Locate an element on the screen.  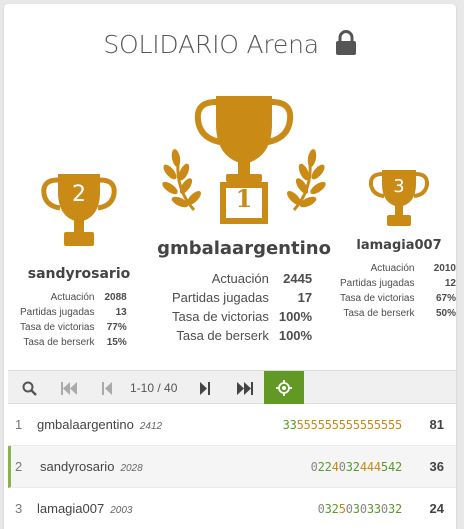
row-player: sandyrosario 2028 is located at coordinates (91, 468).